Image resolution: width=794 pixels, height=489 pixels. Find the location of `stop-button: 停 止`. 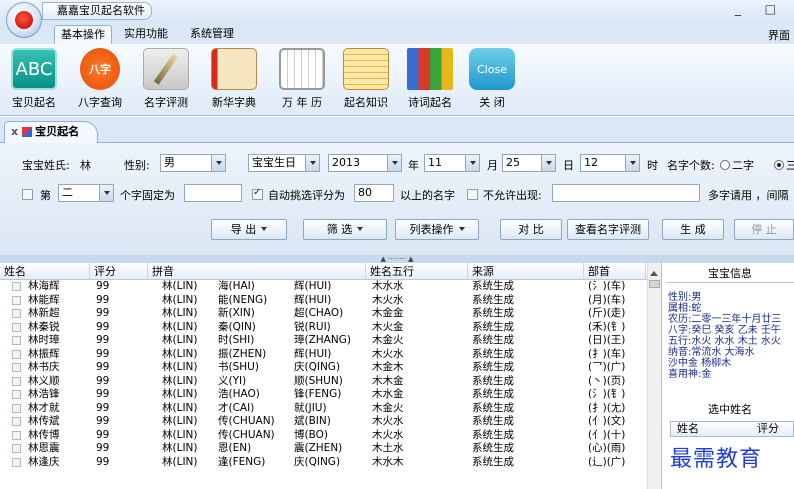

stop-button: 停 止 is located at coordinates (764, 229).